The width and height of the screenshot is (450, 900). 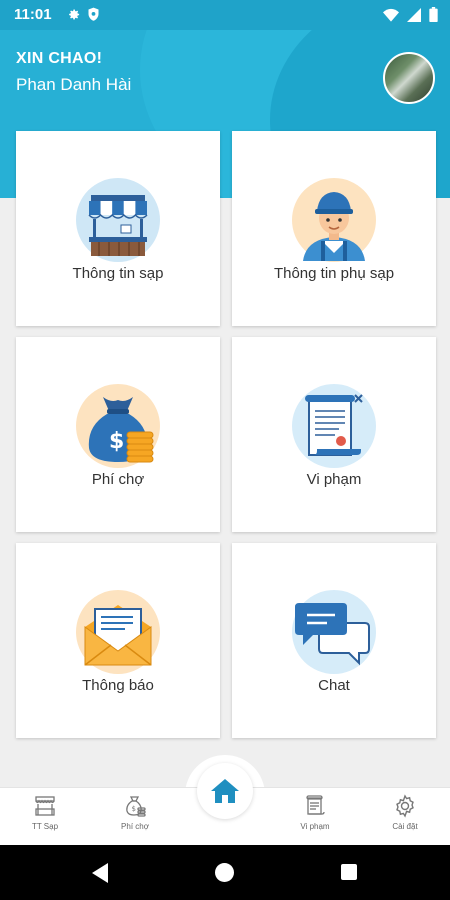 I want to click on menu-card-label: Thông báo, so click(x=118, y=685).